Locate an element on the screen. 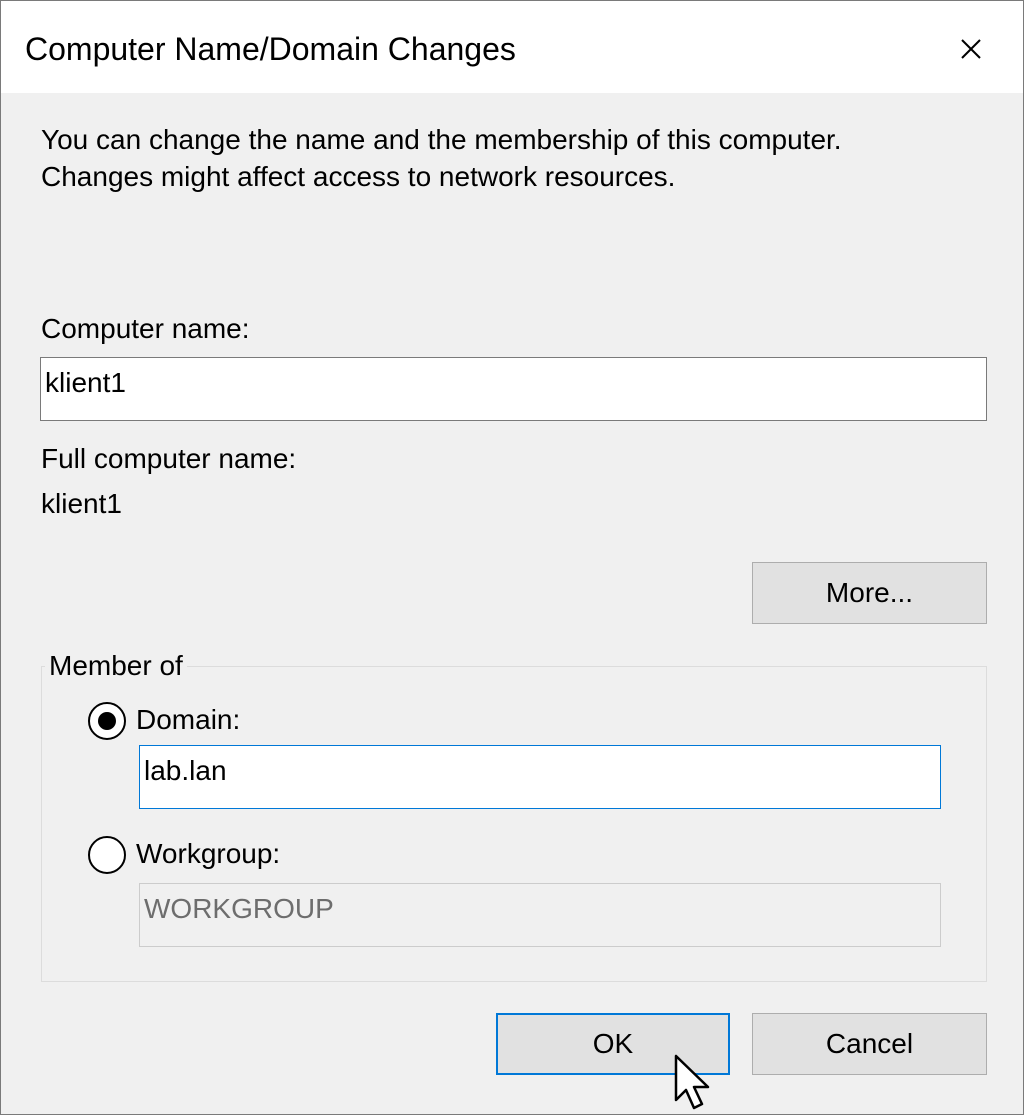 The width and height of the screenshot is (1024, 1115). title-bar: Computer Name/Domain Changes is located at coordinates (512, 47).